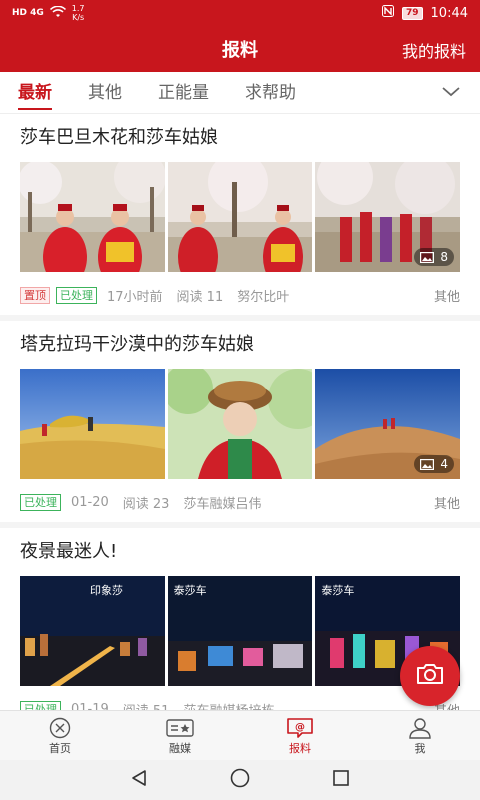  What do you see at coordinates (270, 93) in the screenshot?
I see `tab-seek-help: 求帮助` at bounding box center [270, 93].